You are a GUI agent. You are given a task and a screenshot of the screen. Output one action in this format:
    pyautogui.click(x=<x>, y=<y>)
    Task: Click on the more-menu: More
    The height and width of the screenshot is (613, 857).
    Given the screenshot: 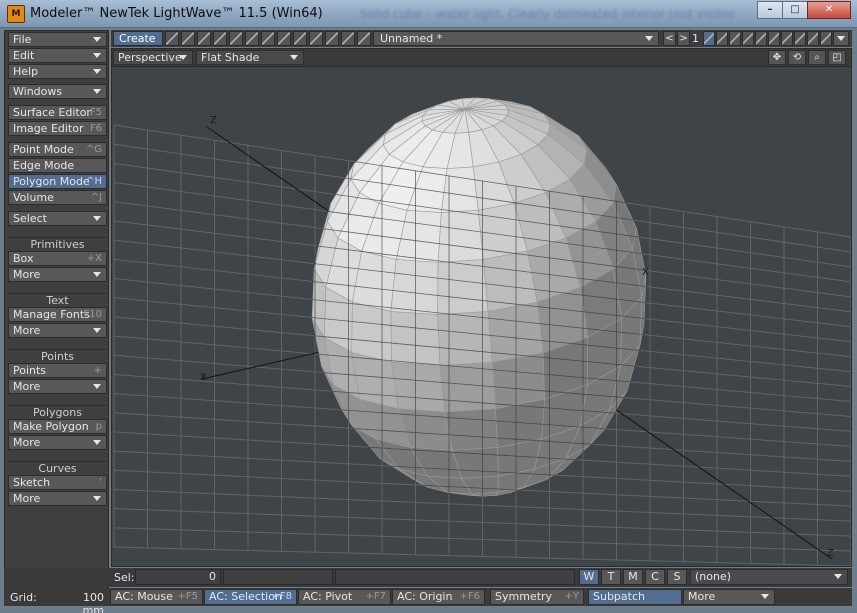 What is the action you would take?
    pyautogui.click(x=729, y=597)
    